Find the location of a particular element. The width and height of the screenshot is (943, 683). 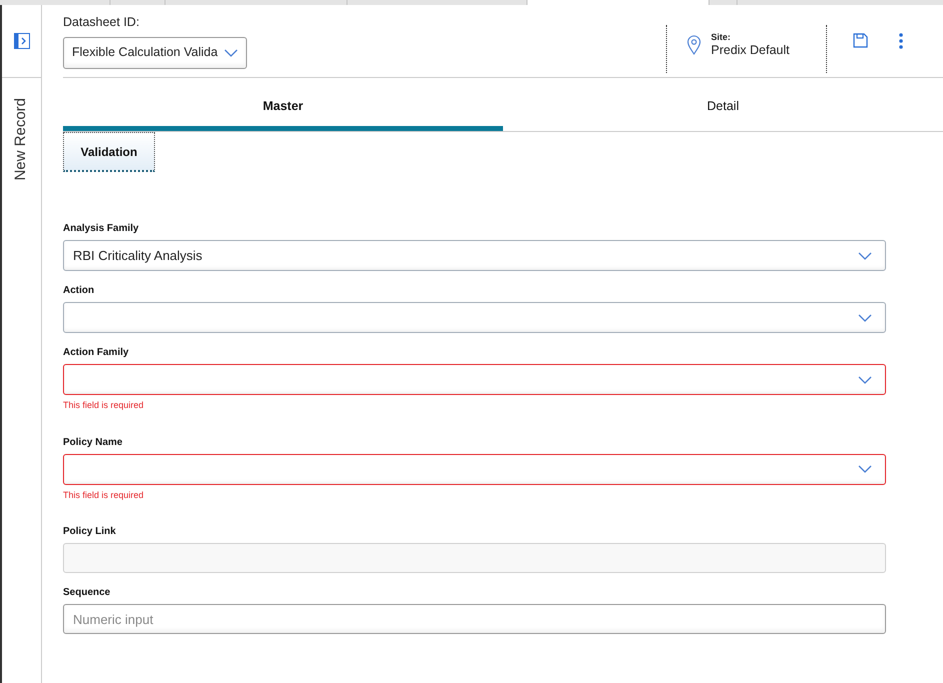

tab: Detail is located at coordinates (723, 112).